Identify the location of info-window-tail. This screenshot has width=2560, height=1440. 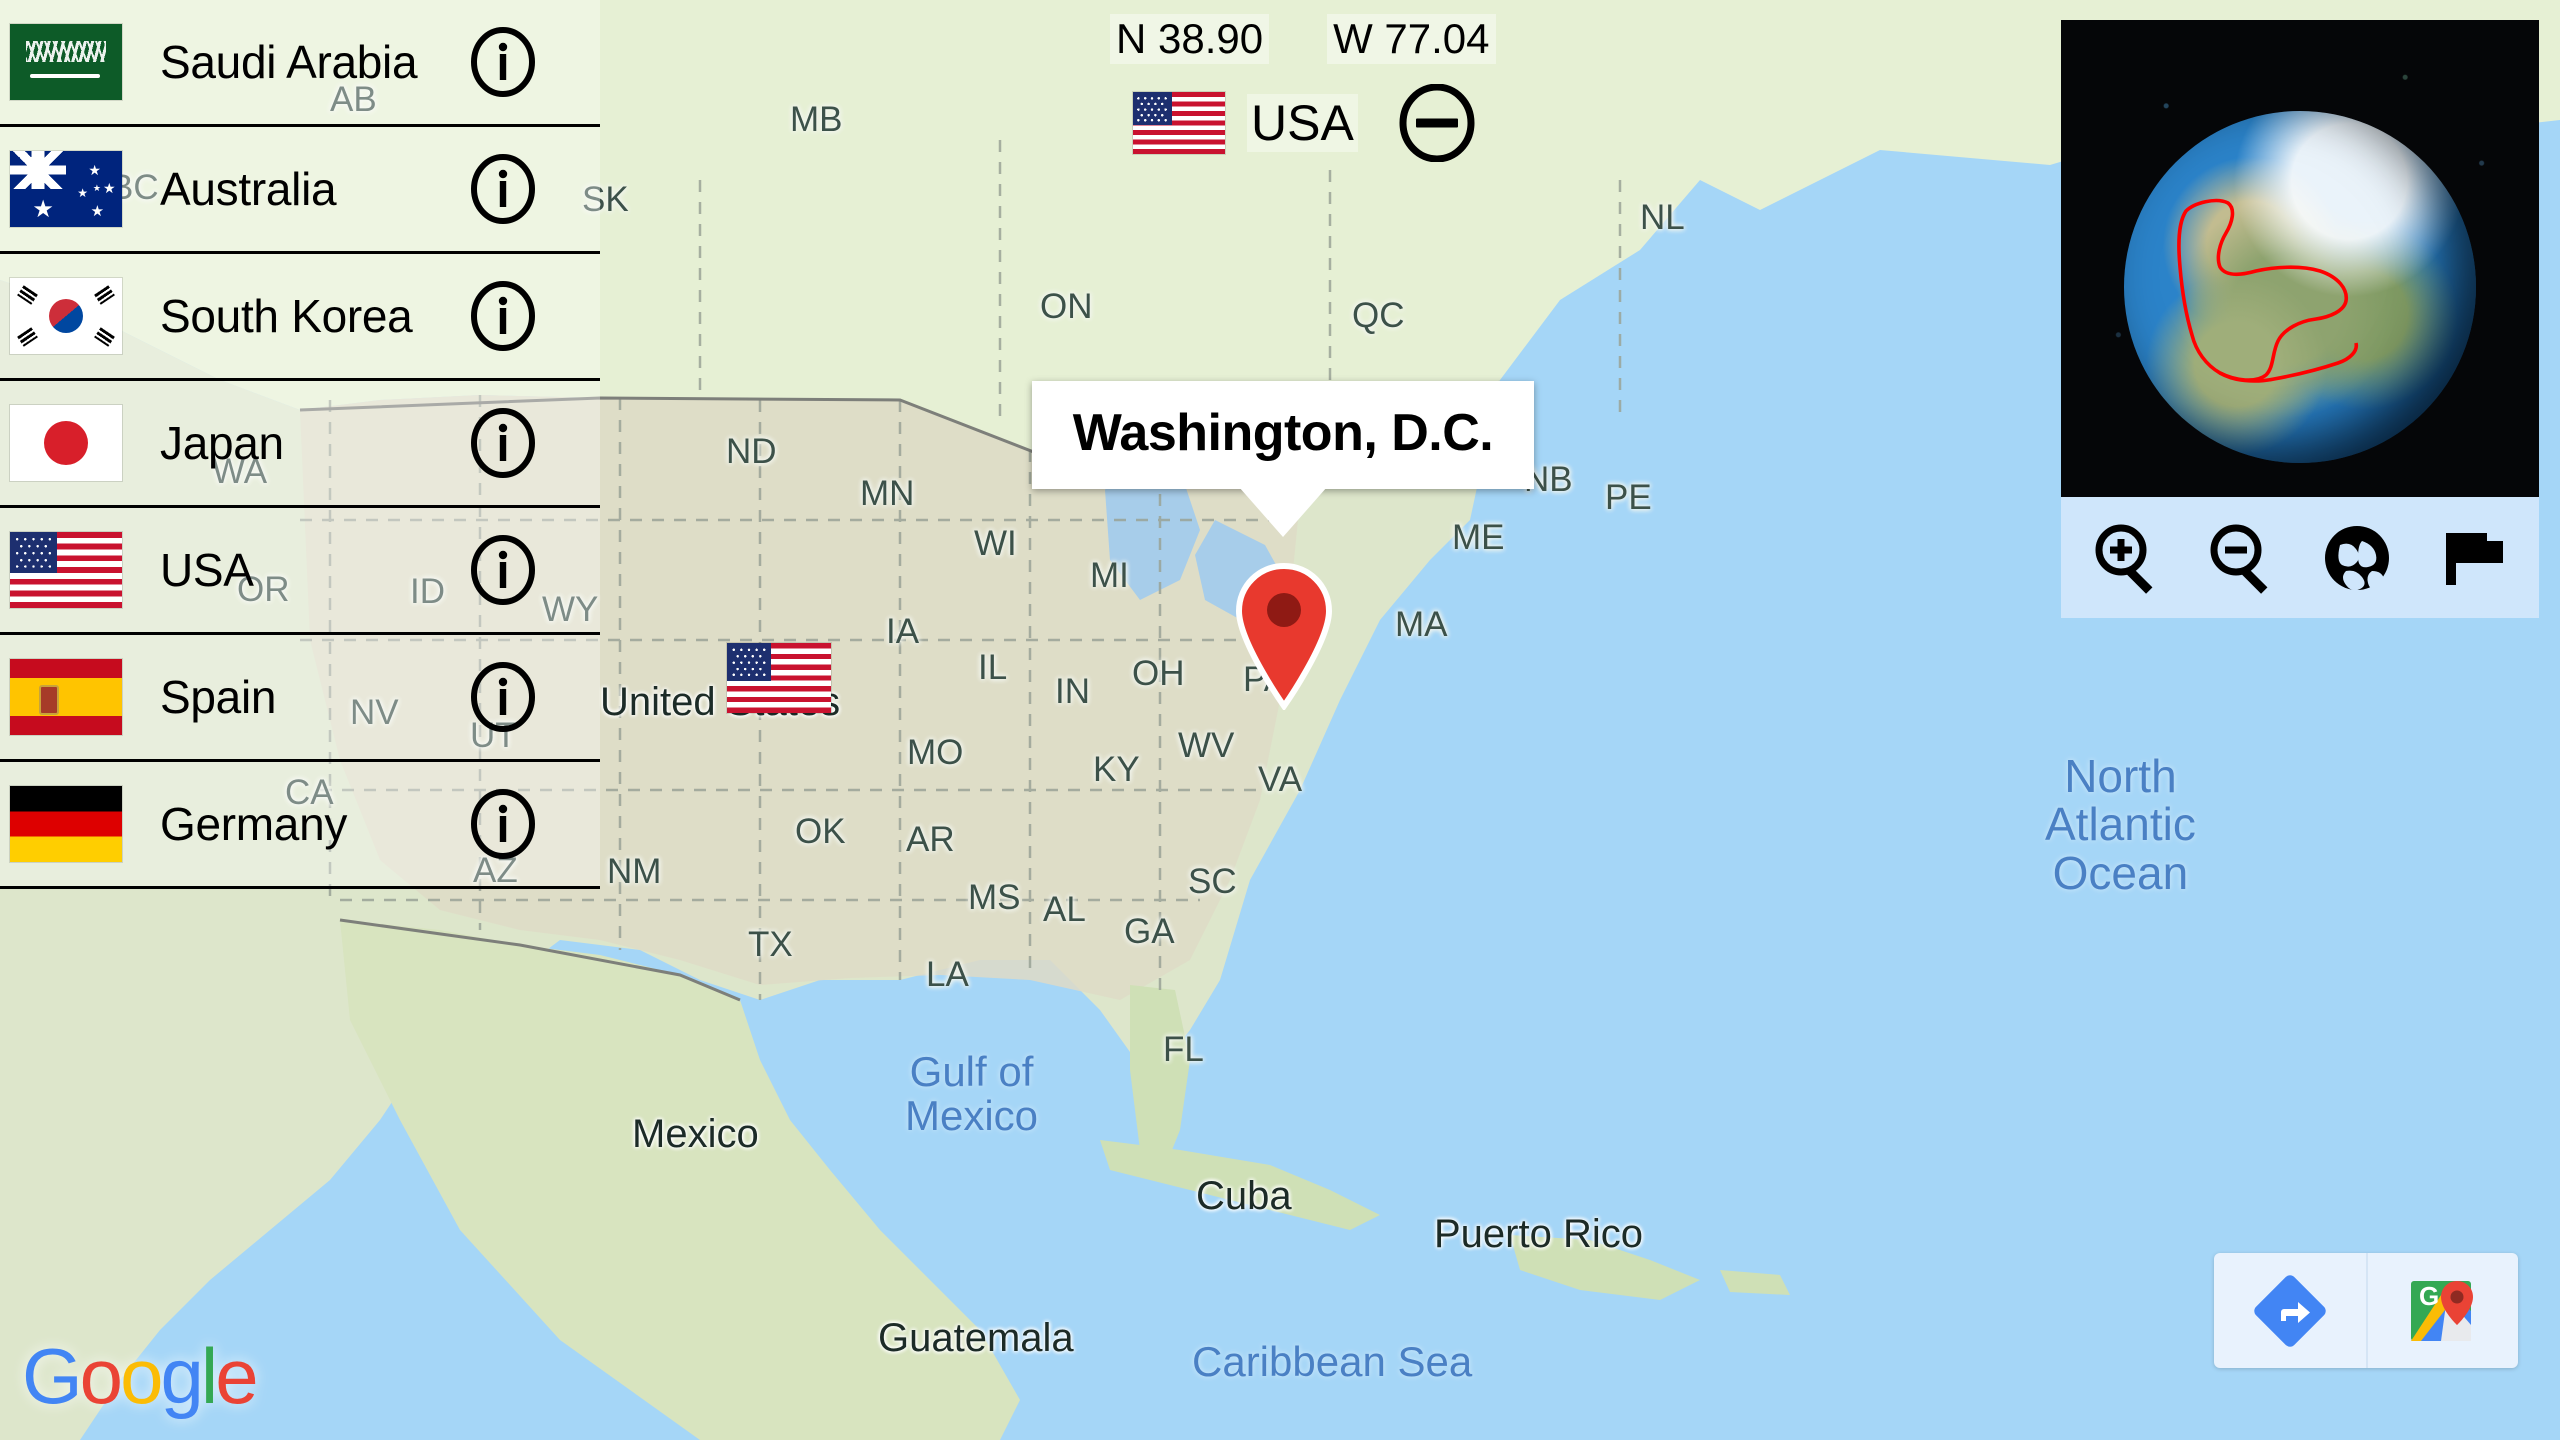
(1283, 512).